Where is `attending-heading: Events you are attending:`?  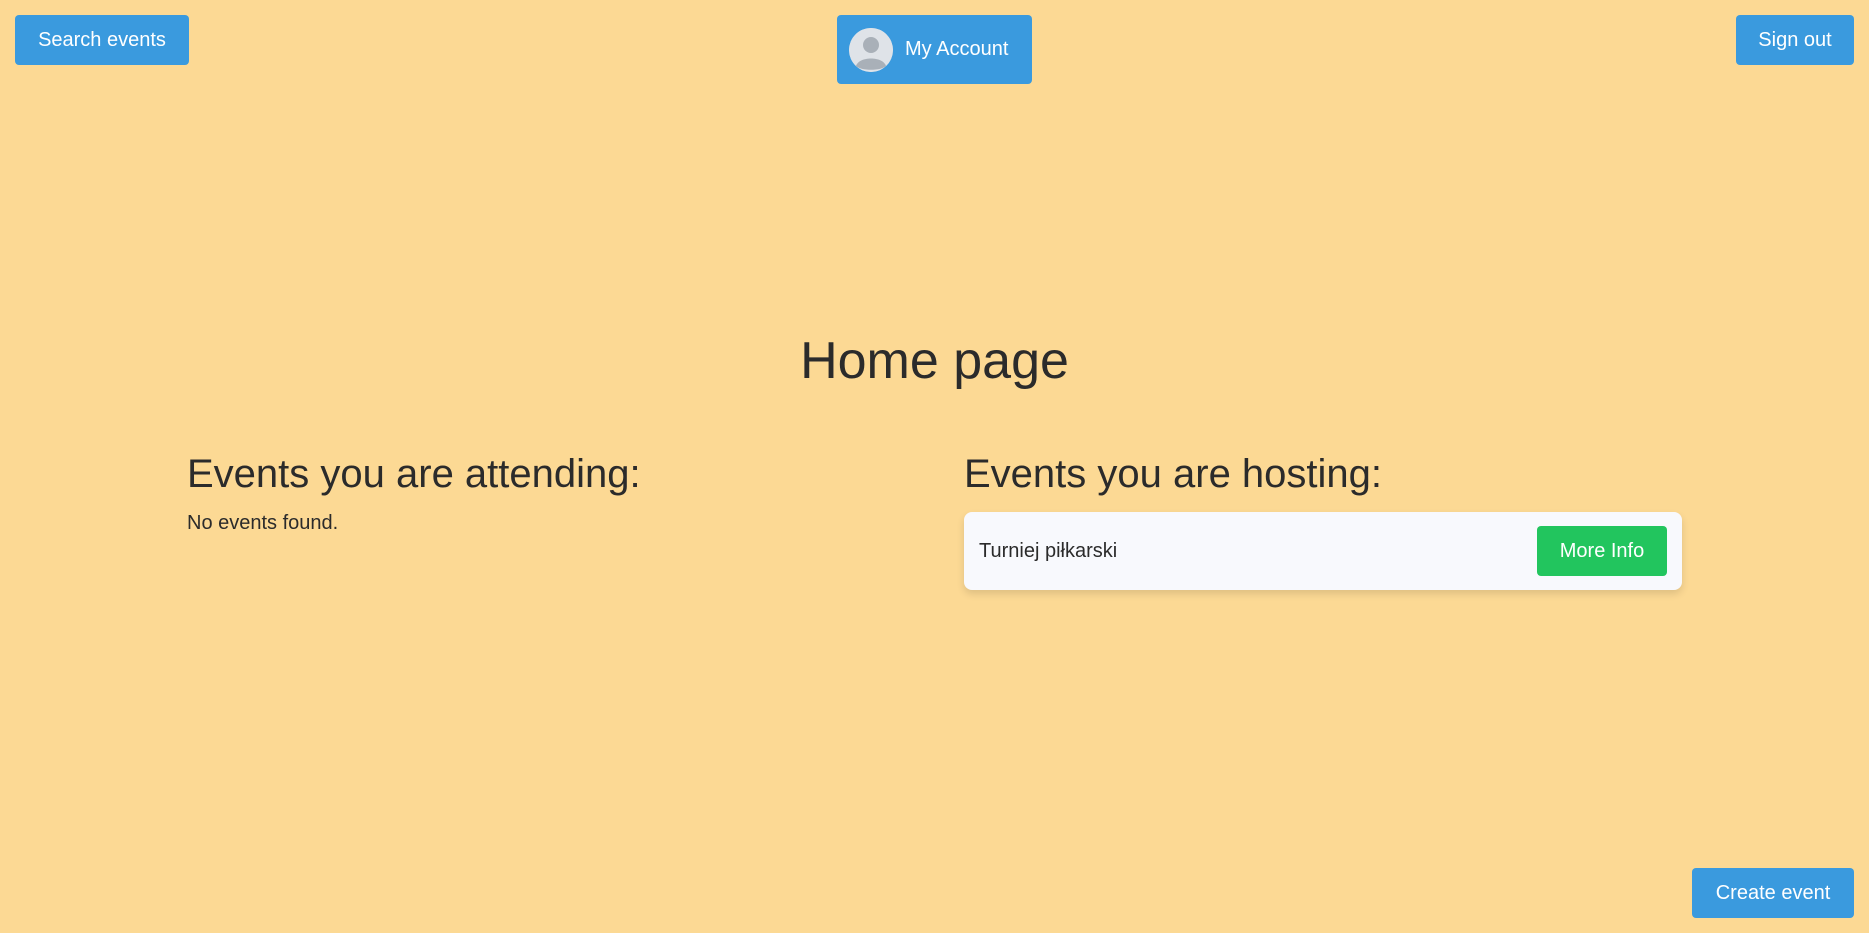
attending-heading: Events you are attending: is located at coordinates (414, 474).